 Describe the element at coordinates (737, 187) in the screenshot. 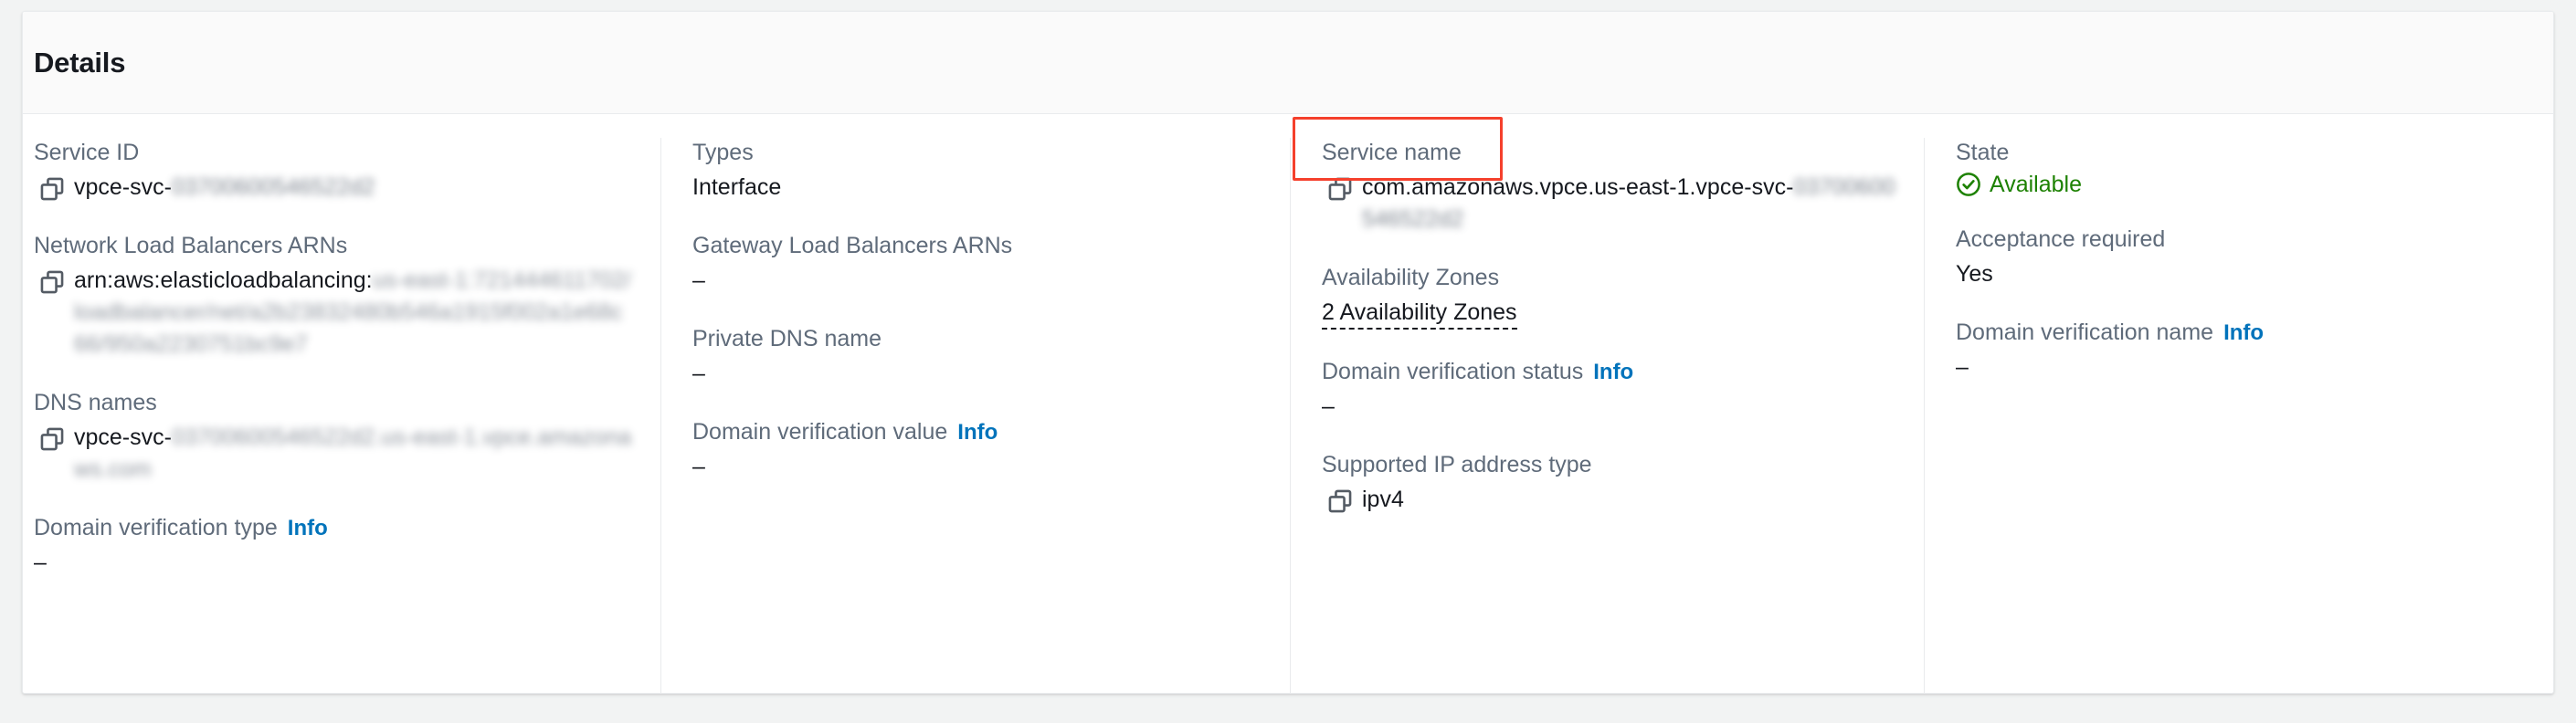

I see `types-value: Interface` at that location.